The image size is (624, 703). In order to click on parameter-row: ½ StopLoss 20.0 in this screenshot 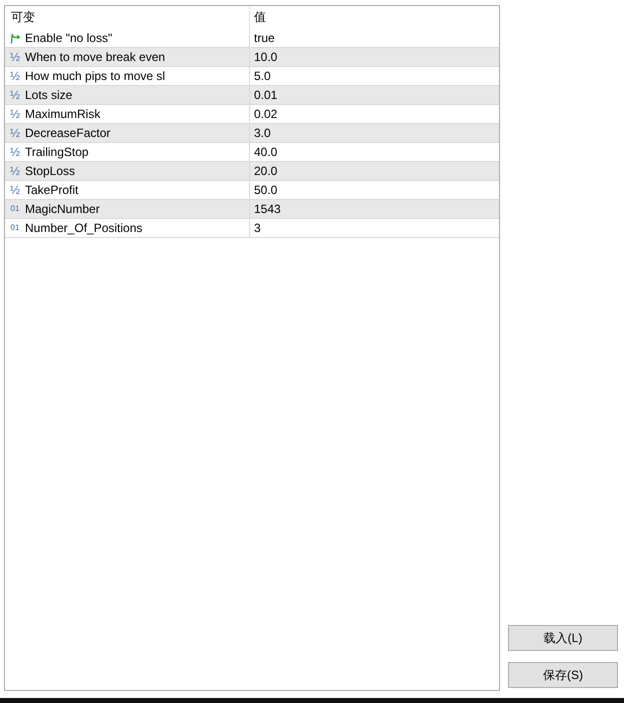, I will do `click(252, 171)`.